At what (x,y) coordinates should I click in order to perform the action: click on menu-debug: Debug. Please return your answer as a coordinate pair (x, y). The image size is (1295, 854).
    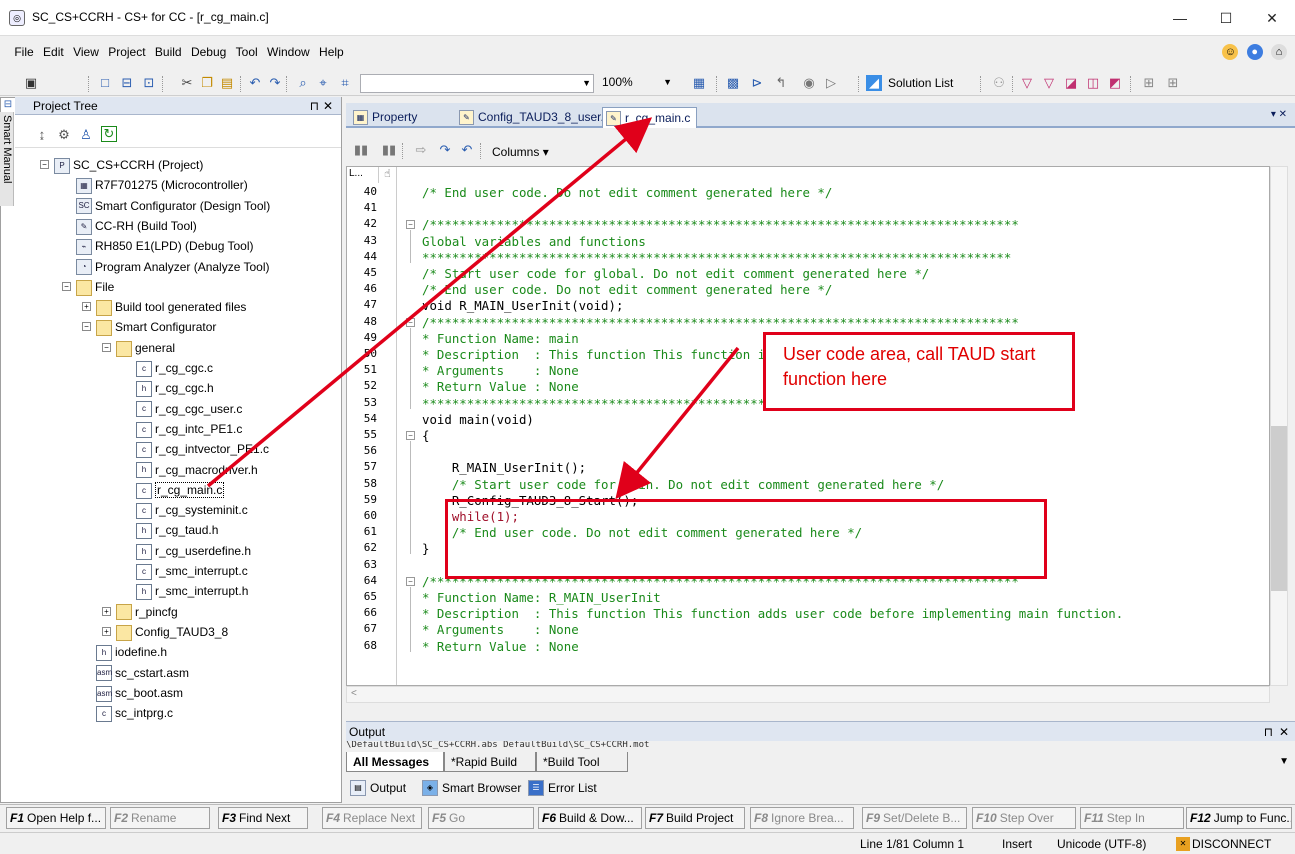
    Looking at the image, I should click on (208, 52).